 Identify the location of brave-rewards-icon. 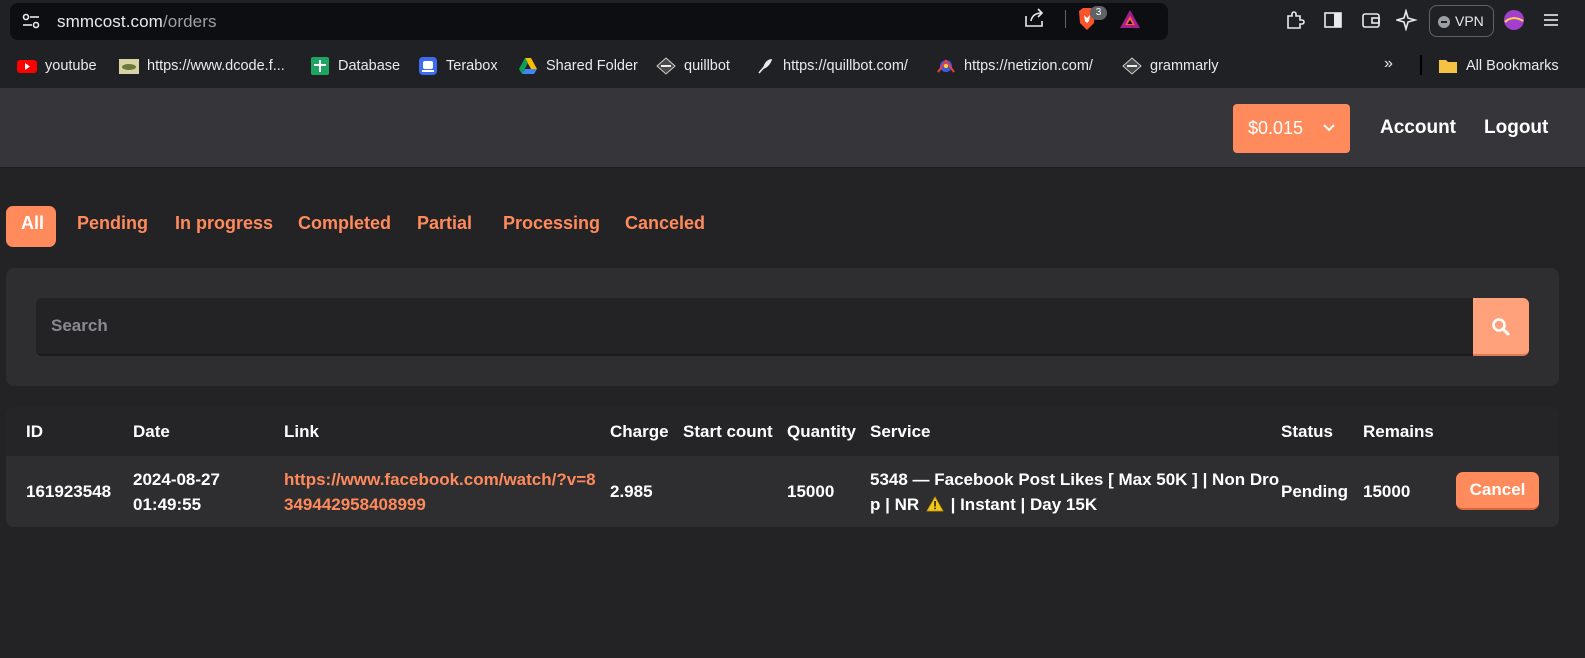
(1130, 19).